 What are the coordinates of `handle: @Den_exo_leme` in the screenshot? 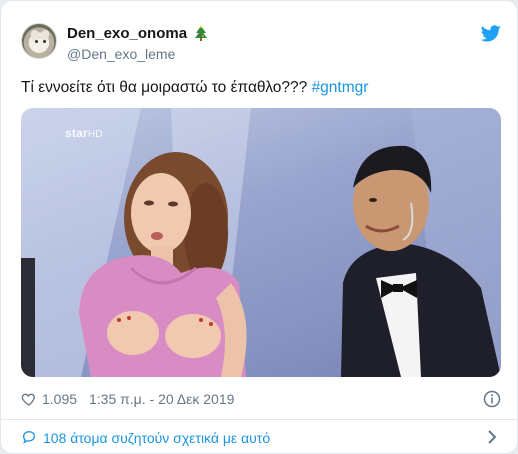 It's located at (137, 54).